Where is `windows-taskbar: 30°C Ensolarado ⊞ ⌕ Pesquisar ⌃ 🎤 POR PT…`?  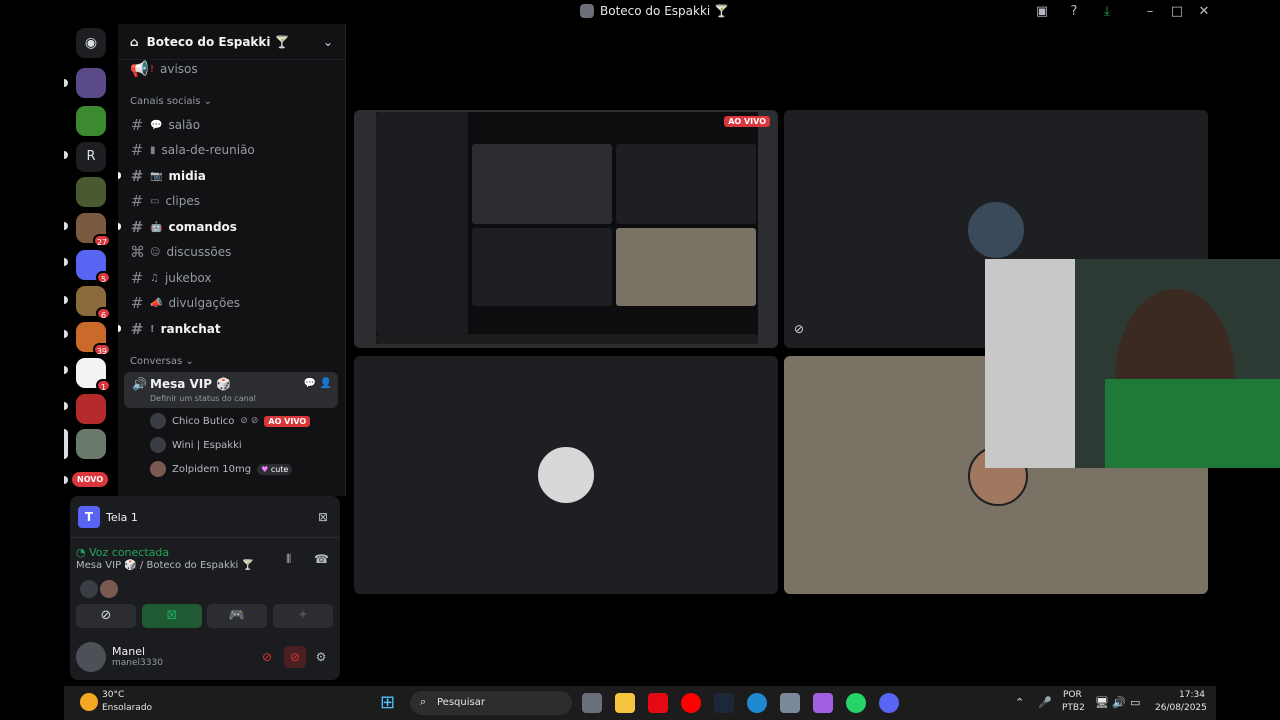
windows-taskbar: 30°C Ensolarado ⊞ ⌕ Pesquisar ⌃ 🎤 POR PT… is located at coordinates (640, 703).